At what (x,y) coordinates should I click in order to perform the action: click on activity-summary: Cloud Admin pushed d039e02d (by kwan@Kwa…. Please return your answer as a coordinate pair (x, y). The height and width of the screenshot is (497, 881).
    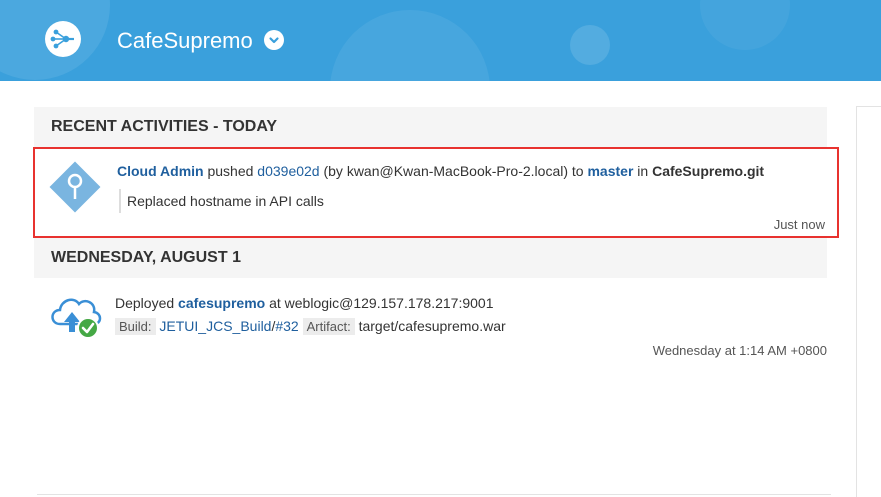
    Looking at the image, I should click on (440, 171).